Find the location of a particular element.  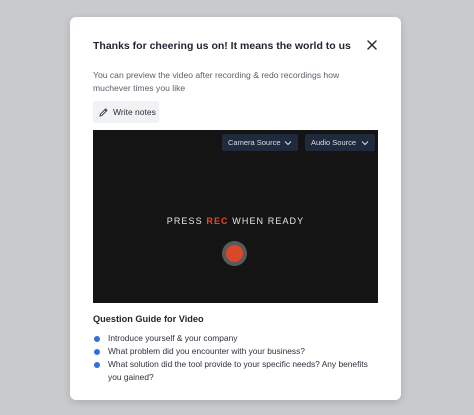

audio-source-label: Audio Source is located at coordinates (334, 142).